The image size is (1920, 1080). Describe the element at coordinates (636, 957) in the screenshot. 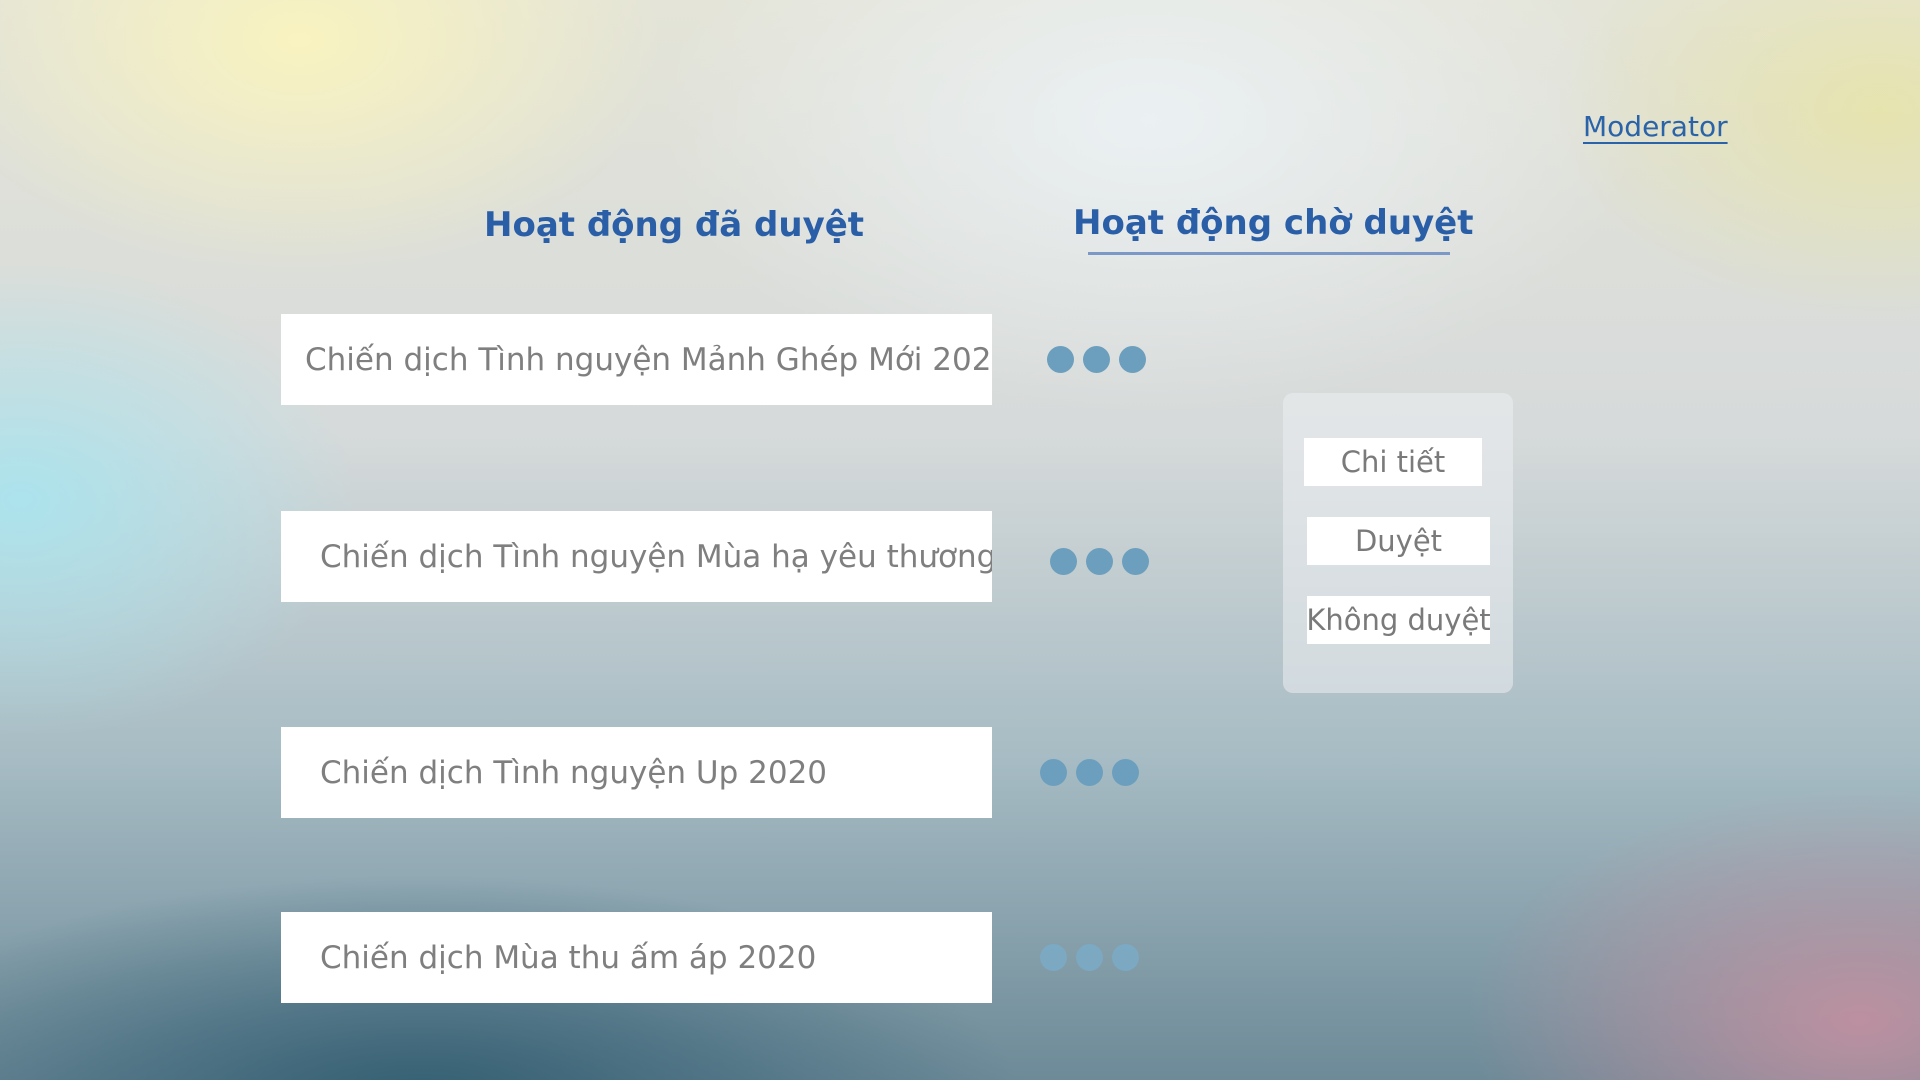

I see `activity-item-4: Chiến dịch Mùa thu ấm áp 2020` at that location.